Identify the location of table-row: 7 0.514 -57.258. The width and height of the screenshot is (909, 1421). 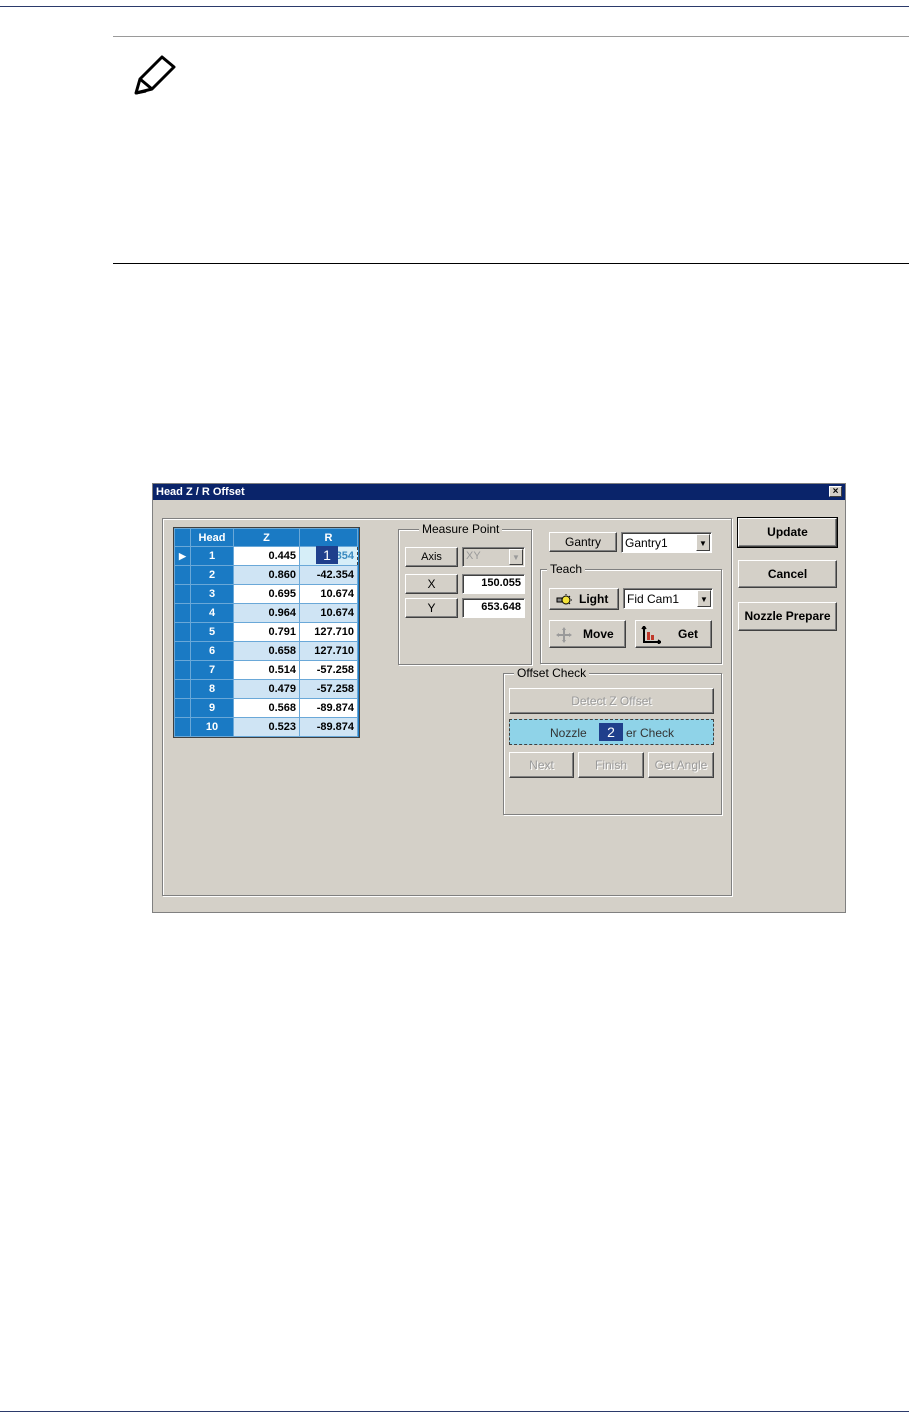
(266, 670).